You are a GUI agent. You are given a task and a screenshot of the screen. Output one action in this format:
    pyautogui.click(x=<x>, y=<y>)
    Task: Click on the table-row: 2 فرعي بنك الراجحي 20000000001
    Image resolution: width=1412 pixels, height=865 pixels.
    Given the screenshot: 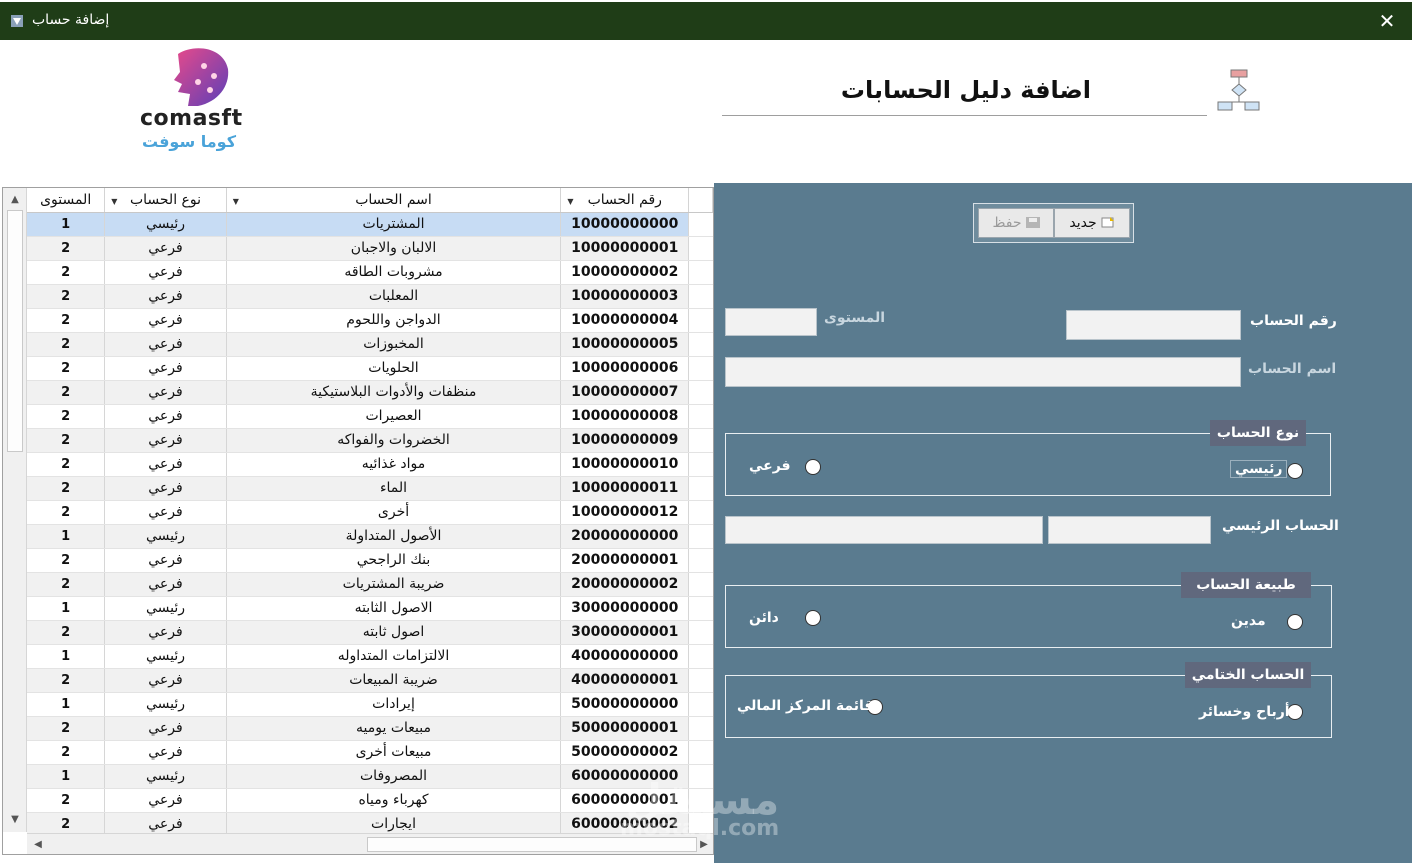 What is the action you would take?
    pyautogui.click(x=370, y=560)
    